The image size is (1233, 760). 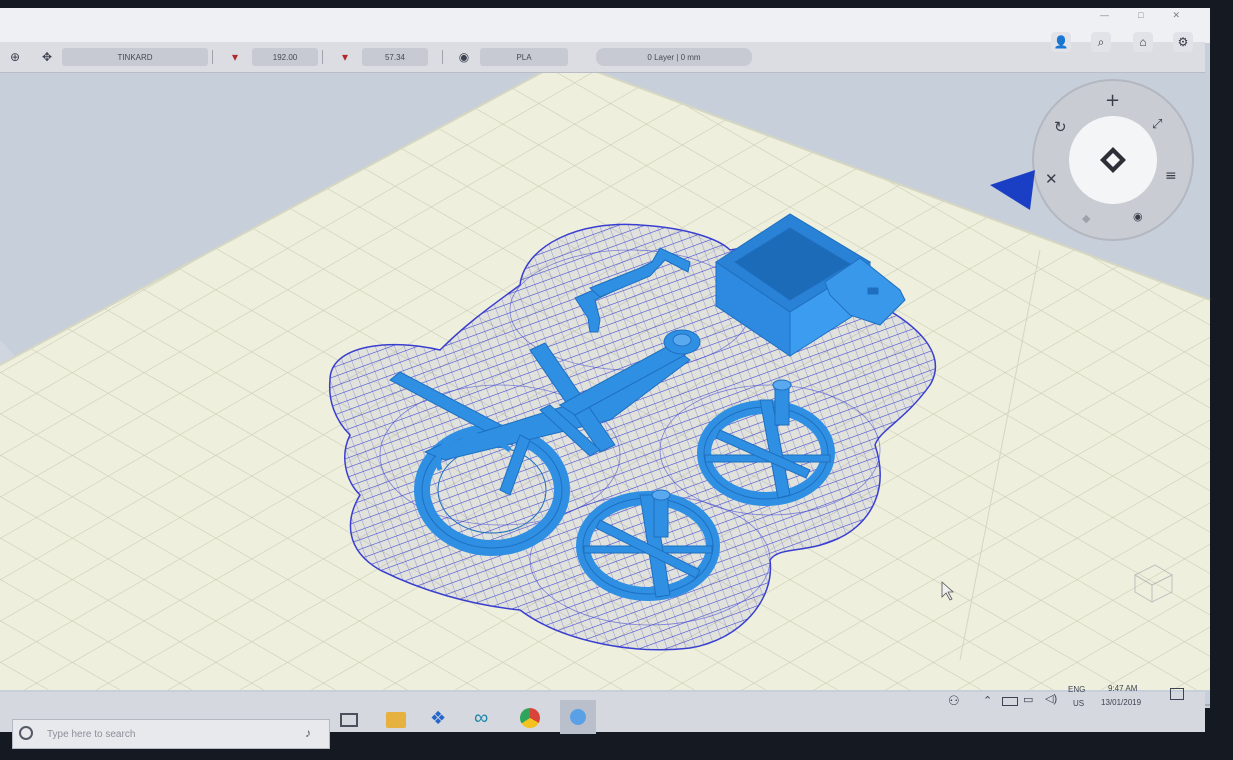 I want to click on rotate-icon: ↻, so click(x=1060, y=127).